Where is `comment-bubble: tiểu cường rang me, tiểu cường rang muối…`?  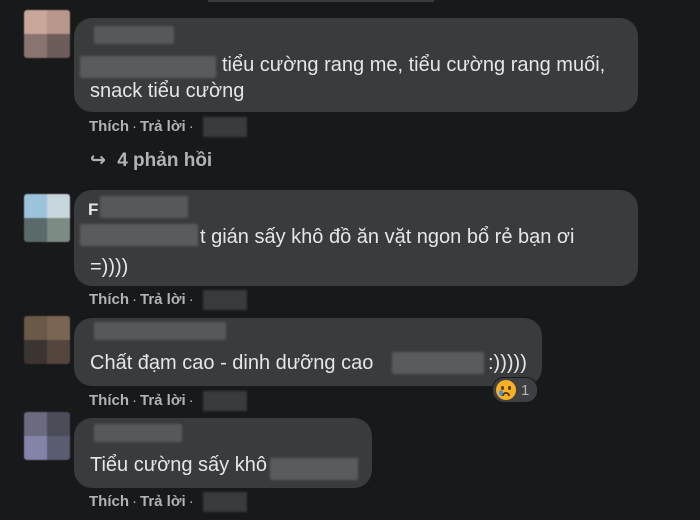
comment-bubble: tiểu cường rang me, tiểu cường rang muối… is located at coordinates (356, 65).